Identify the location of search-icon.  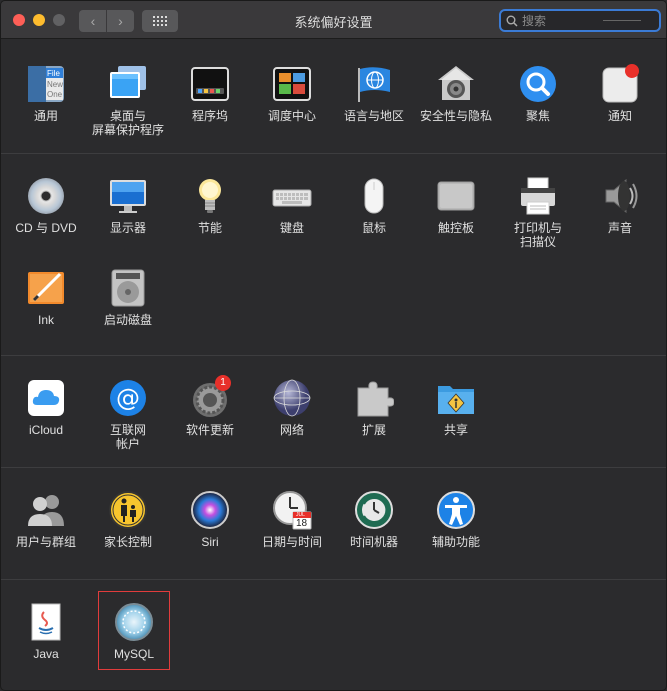
(512, 21).